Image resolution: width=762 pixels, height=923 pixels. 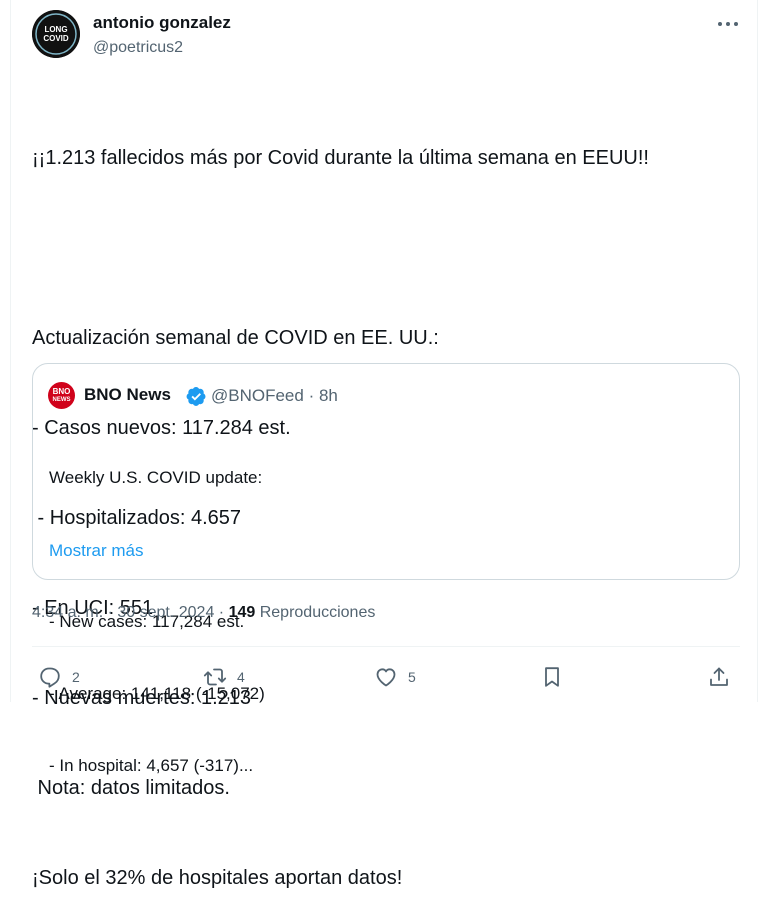 I want to click on quoted-author-name: BNO News, so click(x=127, y=395).